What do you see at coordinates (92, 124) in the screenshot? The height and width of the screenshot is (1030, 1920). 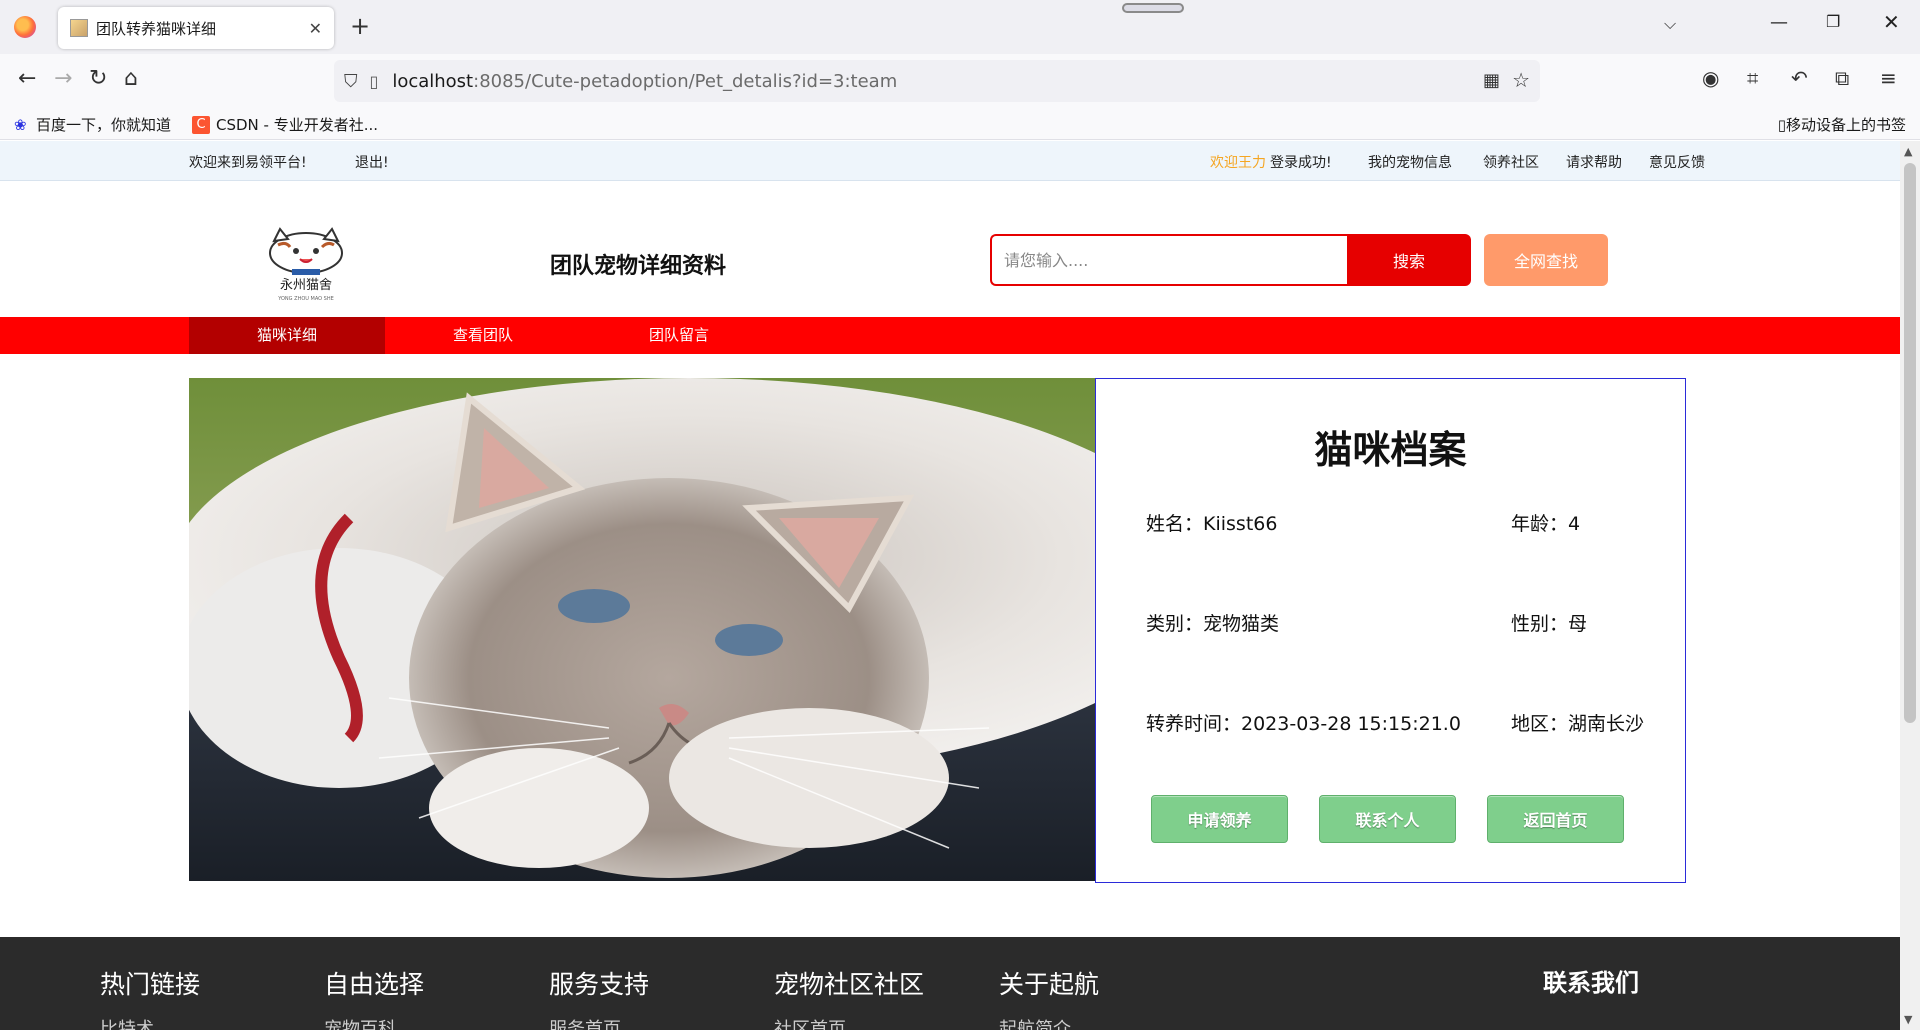 I see `bookmark-baidu: ❀ 百度一下，你就知道` at bounding box center [92, 124].